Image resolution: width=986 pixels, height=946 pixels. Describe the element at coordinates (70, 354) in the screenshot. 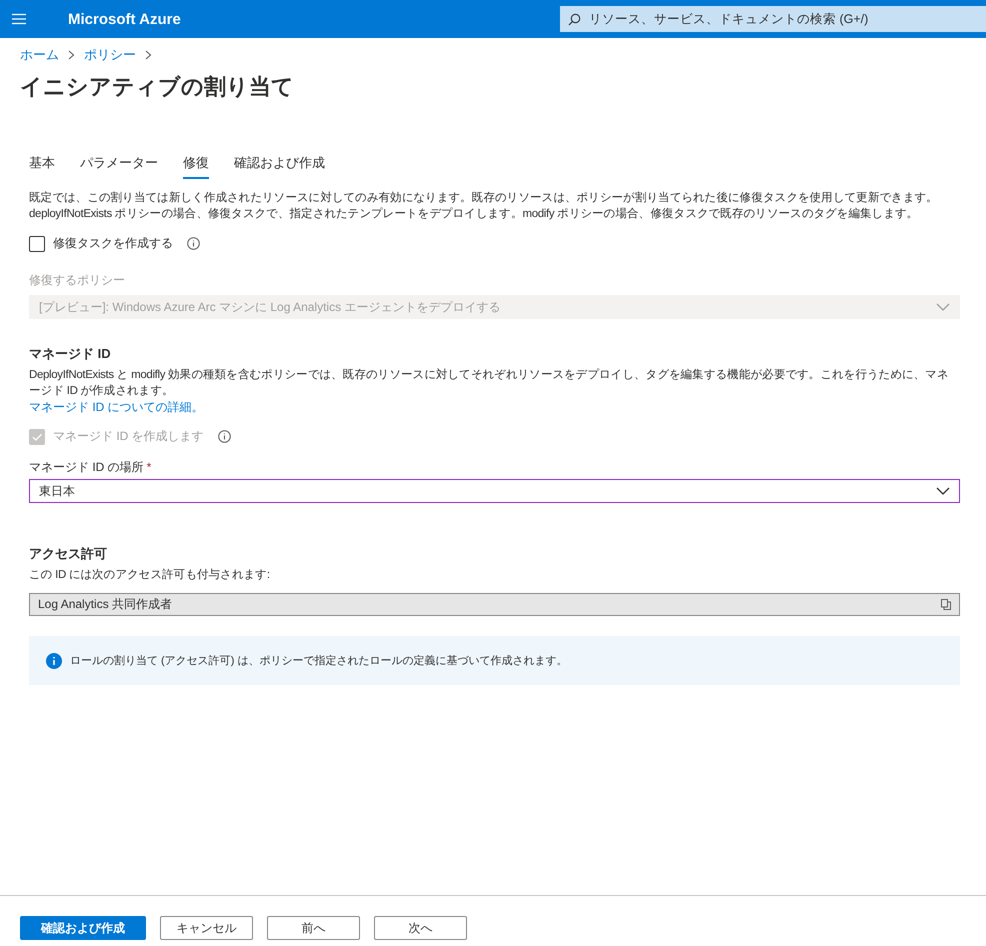

I see `section-heading: マネージド ID` at that location.